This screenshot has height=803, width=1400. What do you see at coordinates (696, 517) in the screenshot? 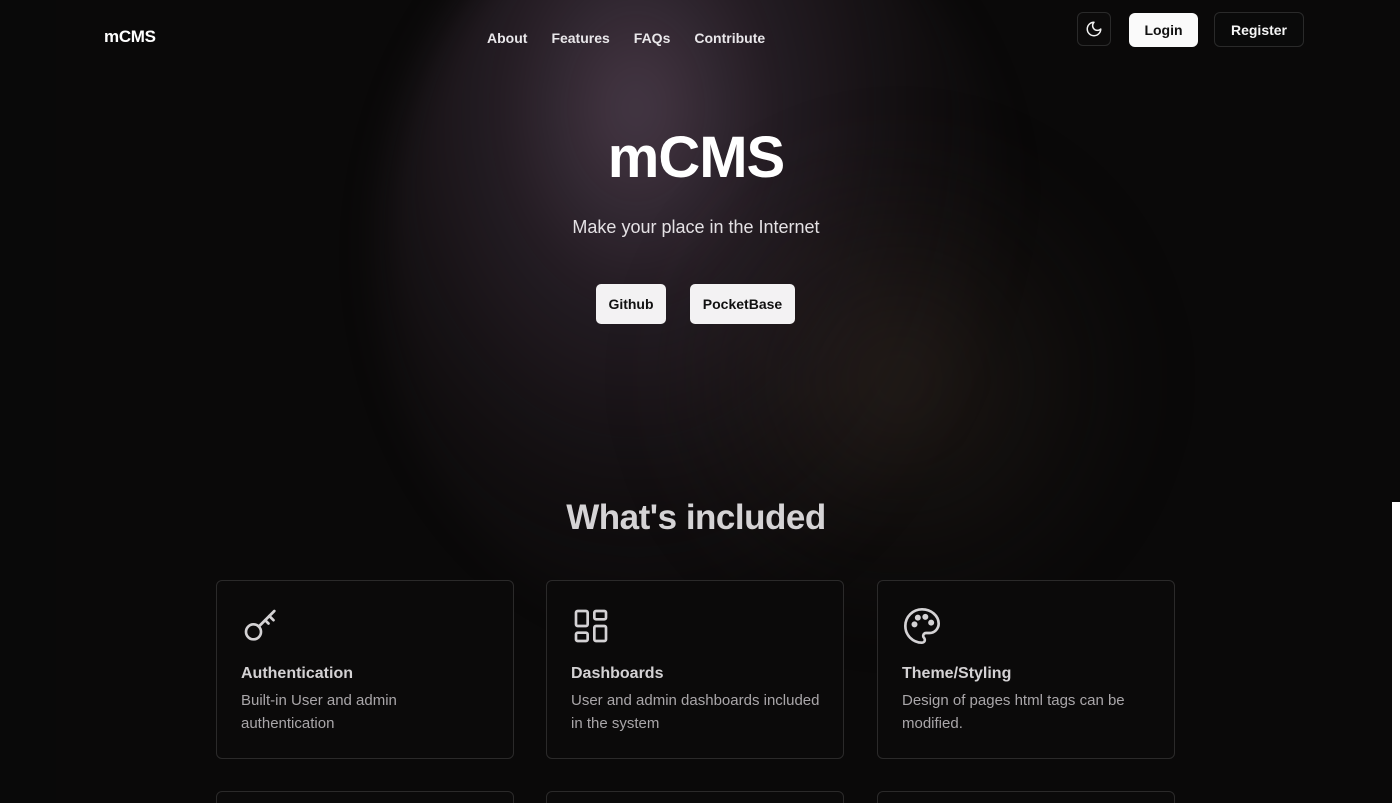
I see `features-heading: What's included` at bounding box center [696, 517].